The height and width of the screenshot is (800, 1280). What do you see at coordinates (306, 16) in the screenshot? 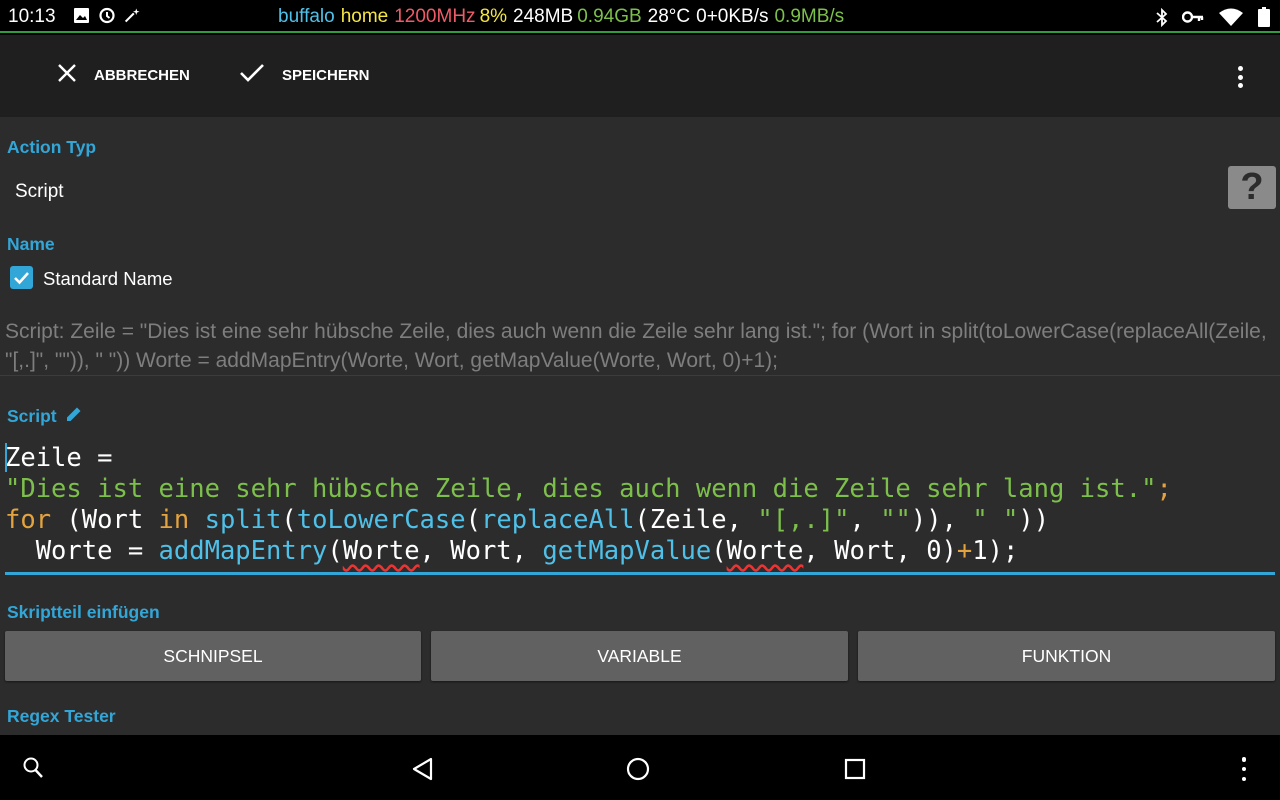
I see `status-info-hostname: buffalo` at bounding box center [306, 16].